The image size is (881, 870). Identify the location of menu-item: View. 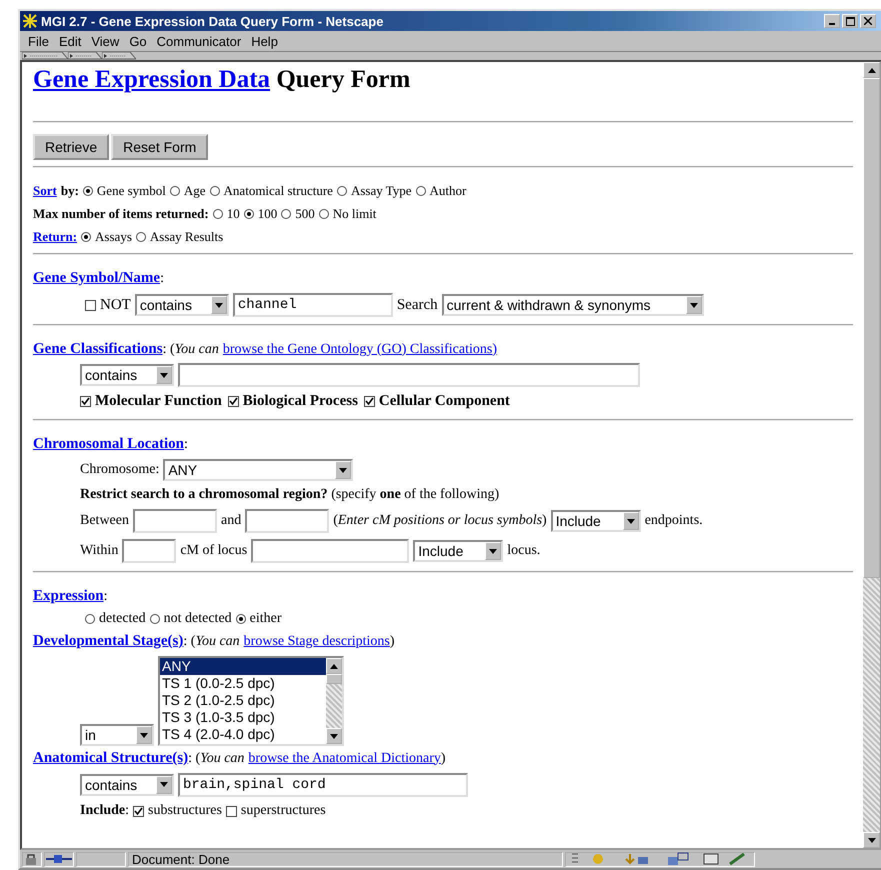
(106, 41).